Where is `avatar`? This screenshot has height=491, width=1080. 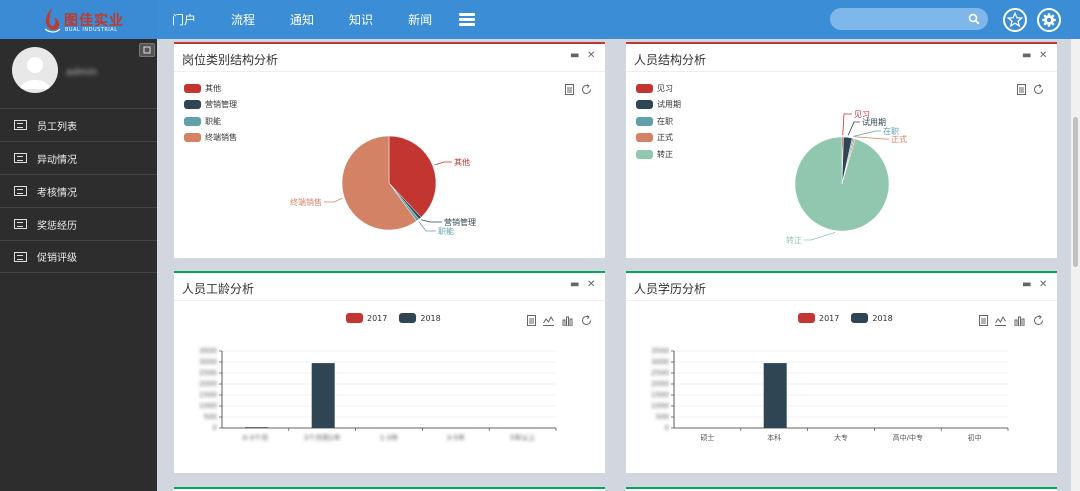 avatar is located at coordinates (35, 70).